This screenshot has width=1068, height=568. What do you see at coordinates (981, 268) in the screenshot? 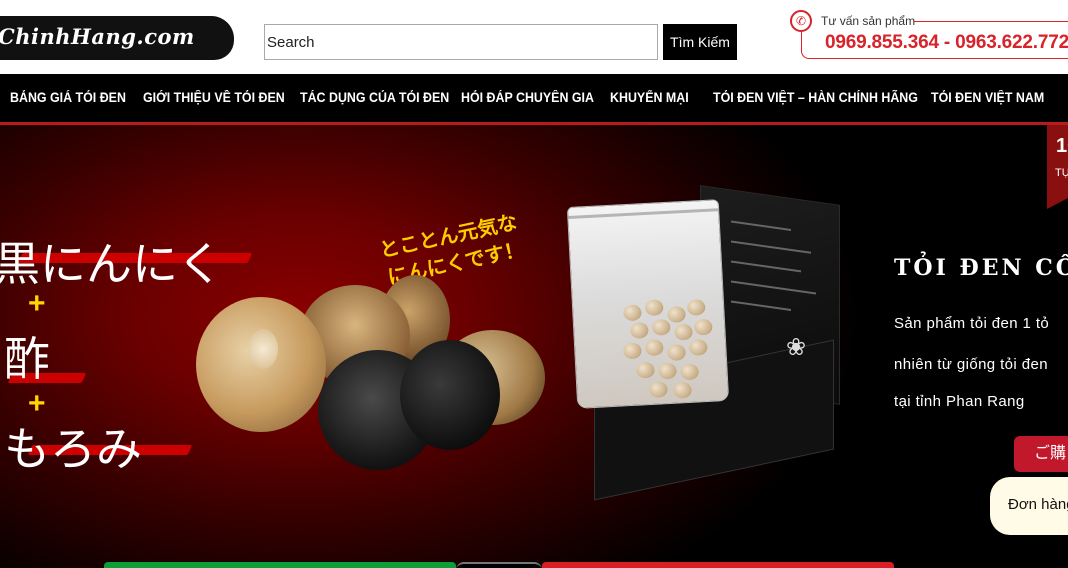
I see `hero-title: TỎI ĐEN CÔ Đ` at bounding box center [981, 268].